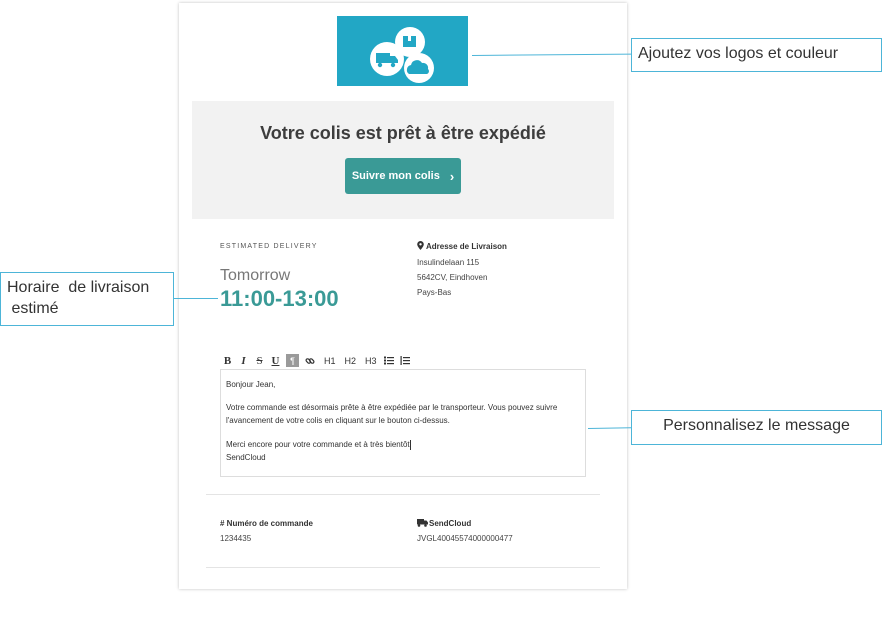  I want to click on link-icon, so click(309, 360).